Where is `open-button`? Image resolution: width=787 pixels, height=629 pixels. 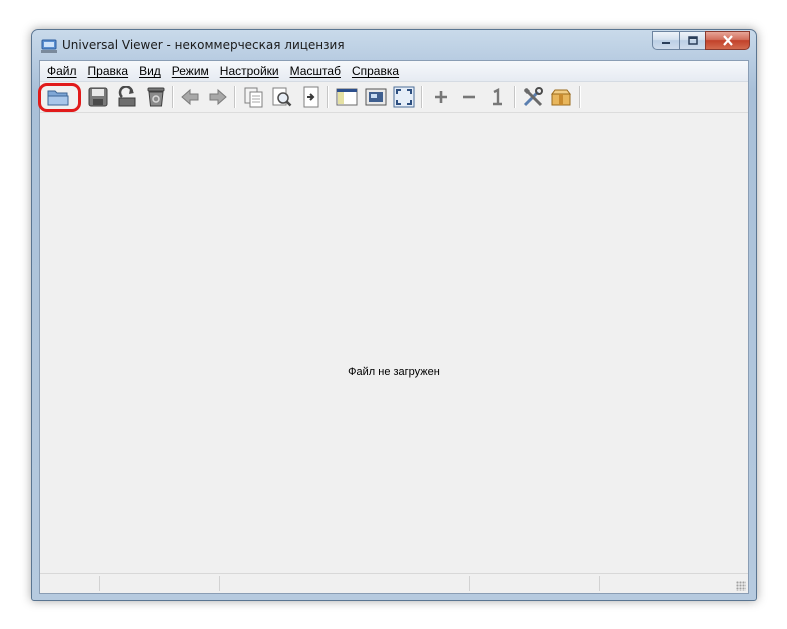
open-button is located at coordinates (58, 97).